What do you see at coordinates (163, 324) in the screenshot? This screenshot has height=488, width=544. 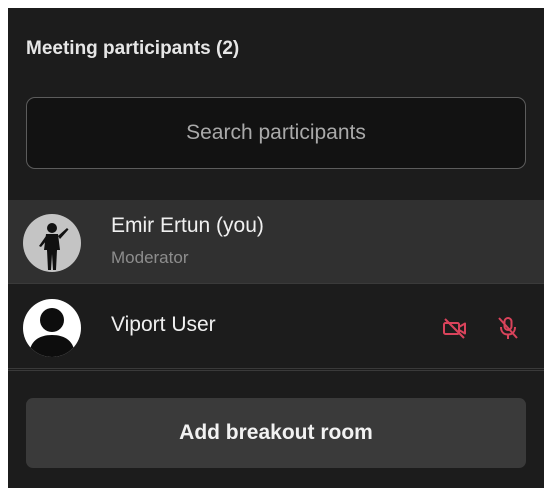 I see `participant-name: Viport User` at bounding box center [163, 324].